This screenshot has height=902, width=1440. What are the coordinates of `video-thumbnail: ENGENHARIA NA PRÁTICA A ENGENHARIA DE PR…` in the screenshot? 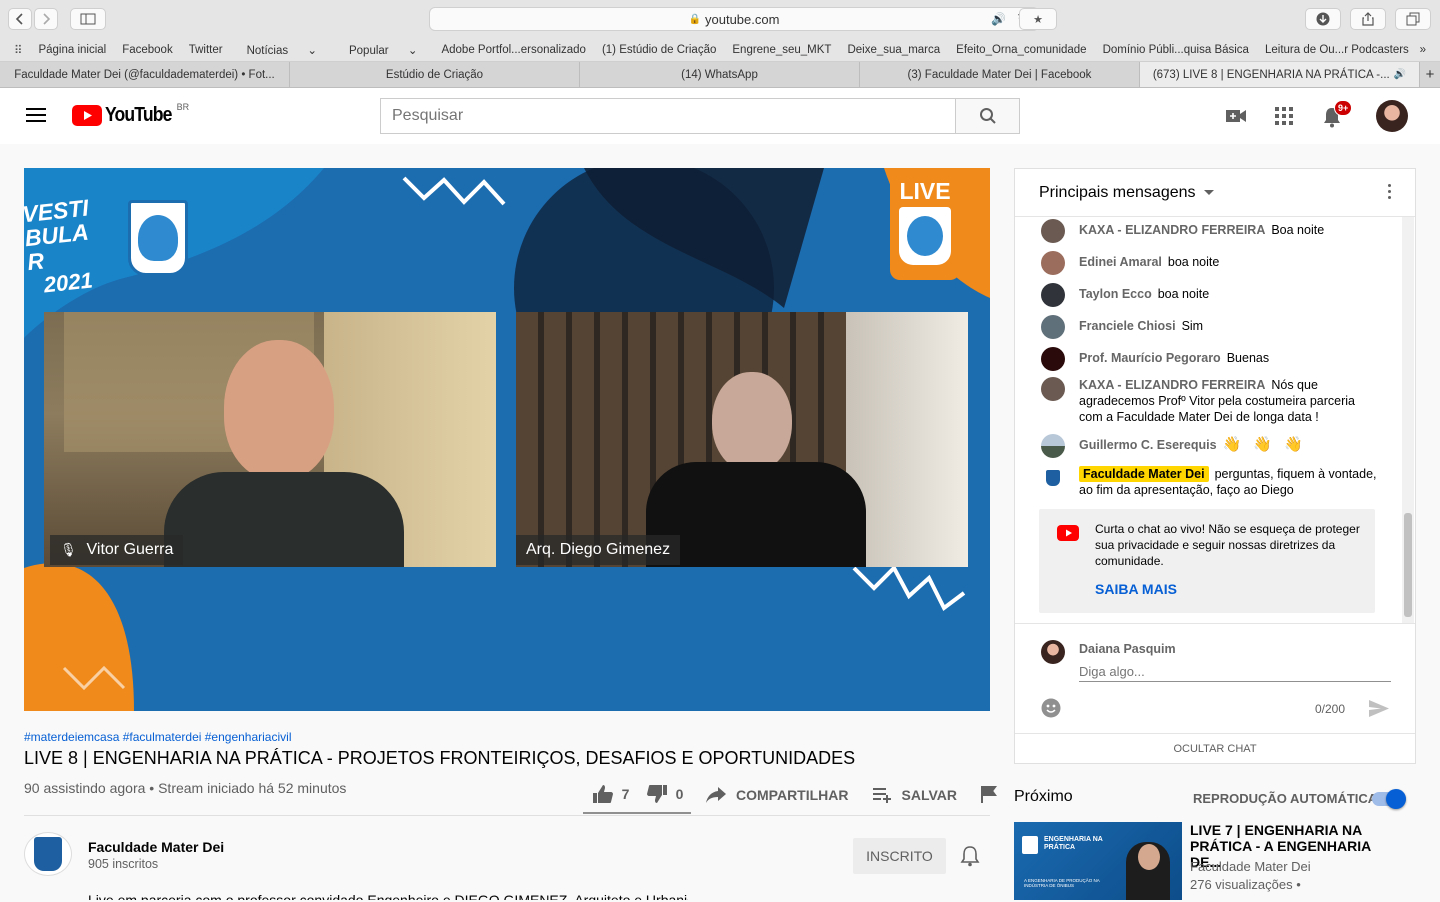 It's located at (1098, 861).